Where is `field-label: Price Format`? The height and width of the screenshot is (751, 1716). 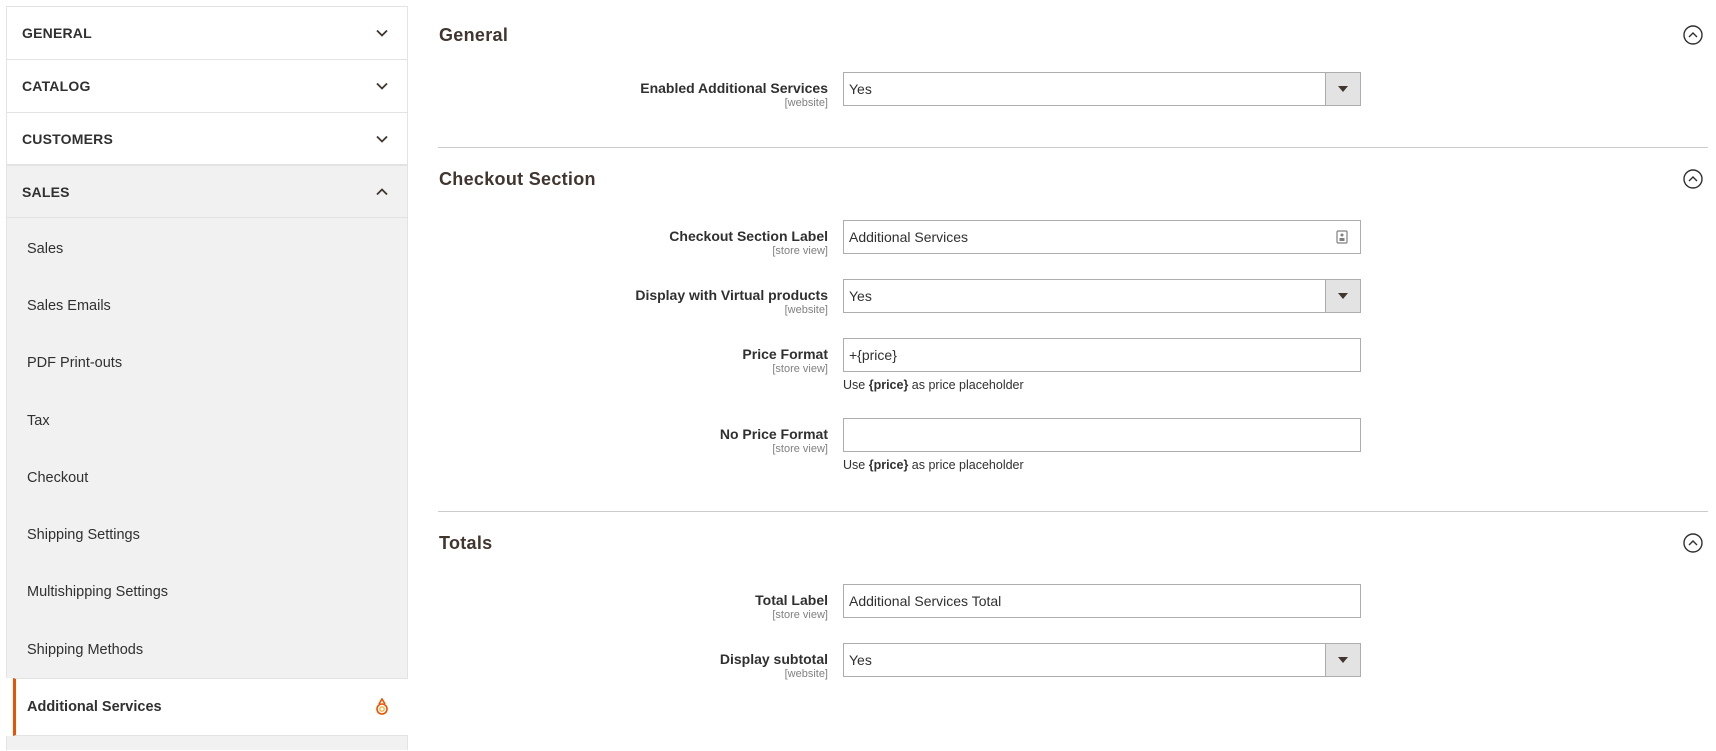
field-label: Price Format is located at coordinates (785, 354).